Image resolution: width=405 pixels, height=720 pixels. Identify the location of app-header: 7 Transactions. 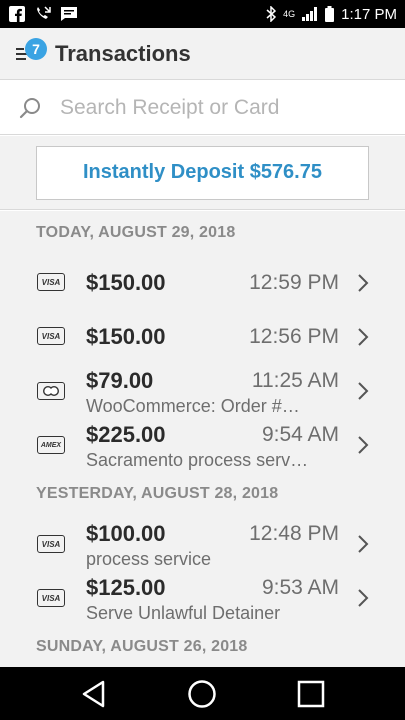
(202, 54).